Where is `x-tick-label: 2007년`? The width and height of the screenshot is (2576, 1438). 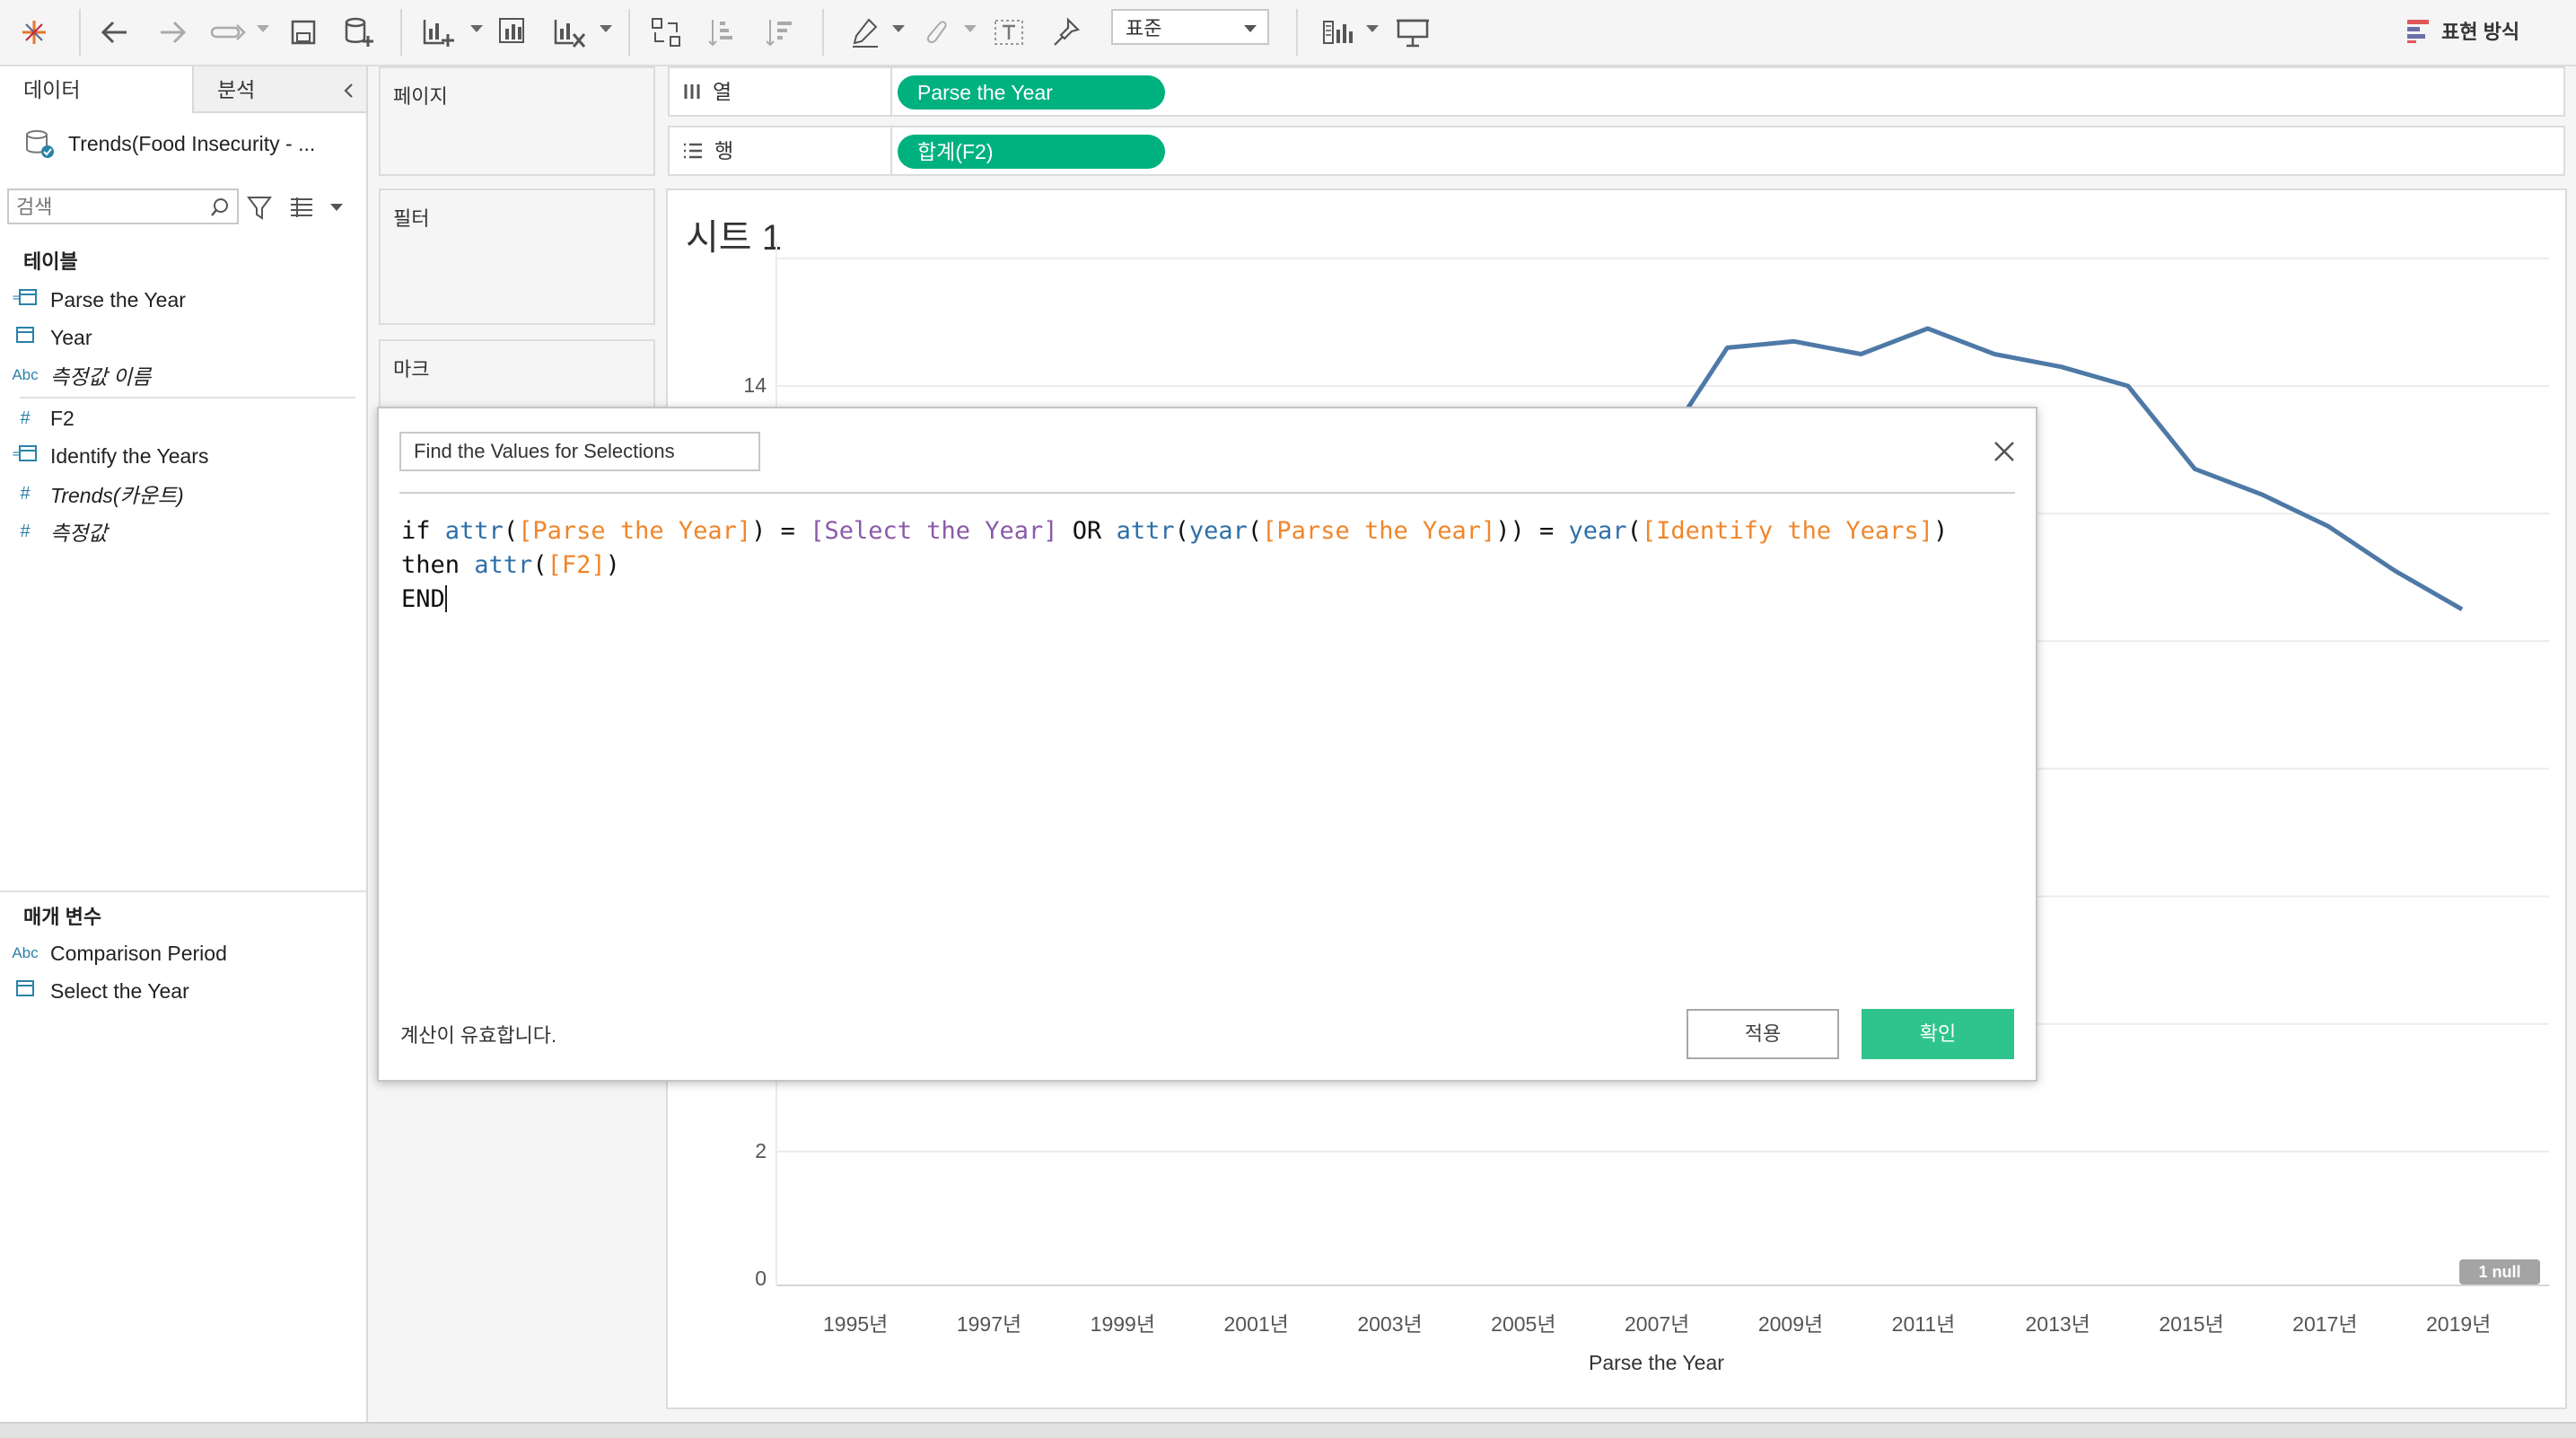
x-tick-label: 2007년 is located at coordinates (1657, 1324).